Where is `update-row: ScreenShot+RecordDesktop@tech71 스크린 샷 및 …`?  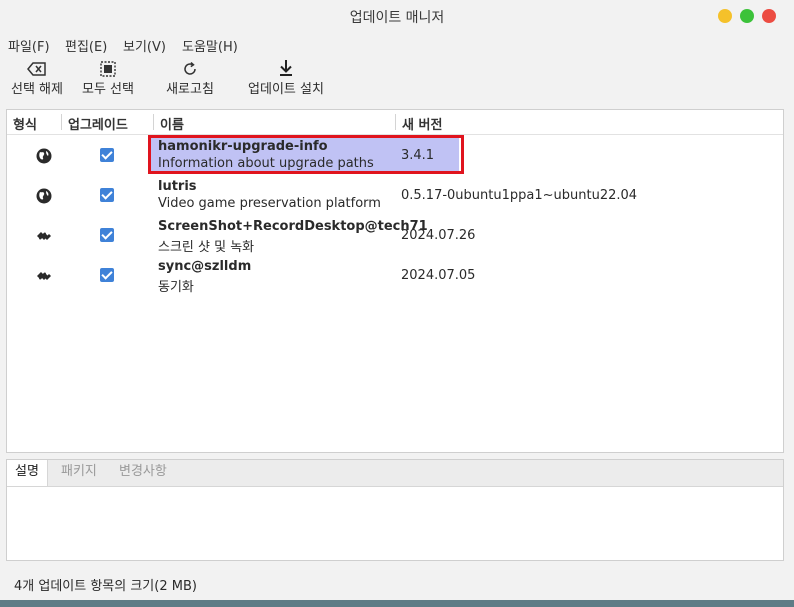 update-row: ScreenShot+RecordDesktop@tech71 스크린 샷 및 … is located at coordinates (395, 236).